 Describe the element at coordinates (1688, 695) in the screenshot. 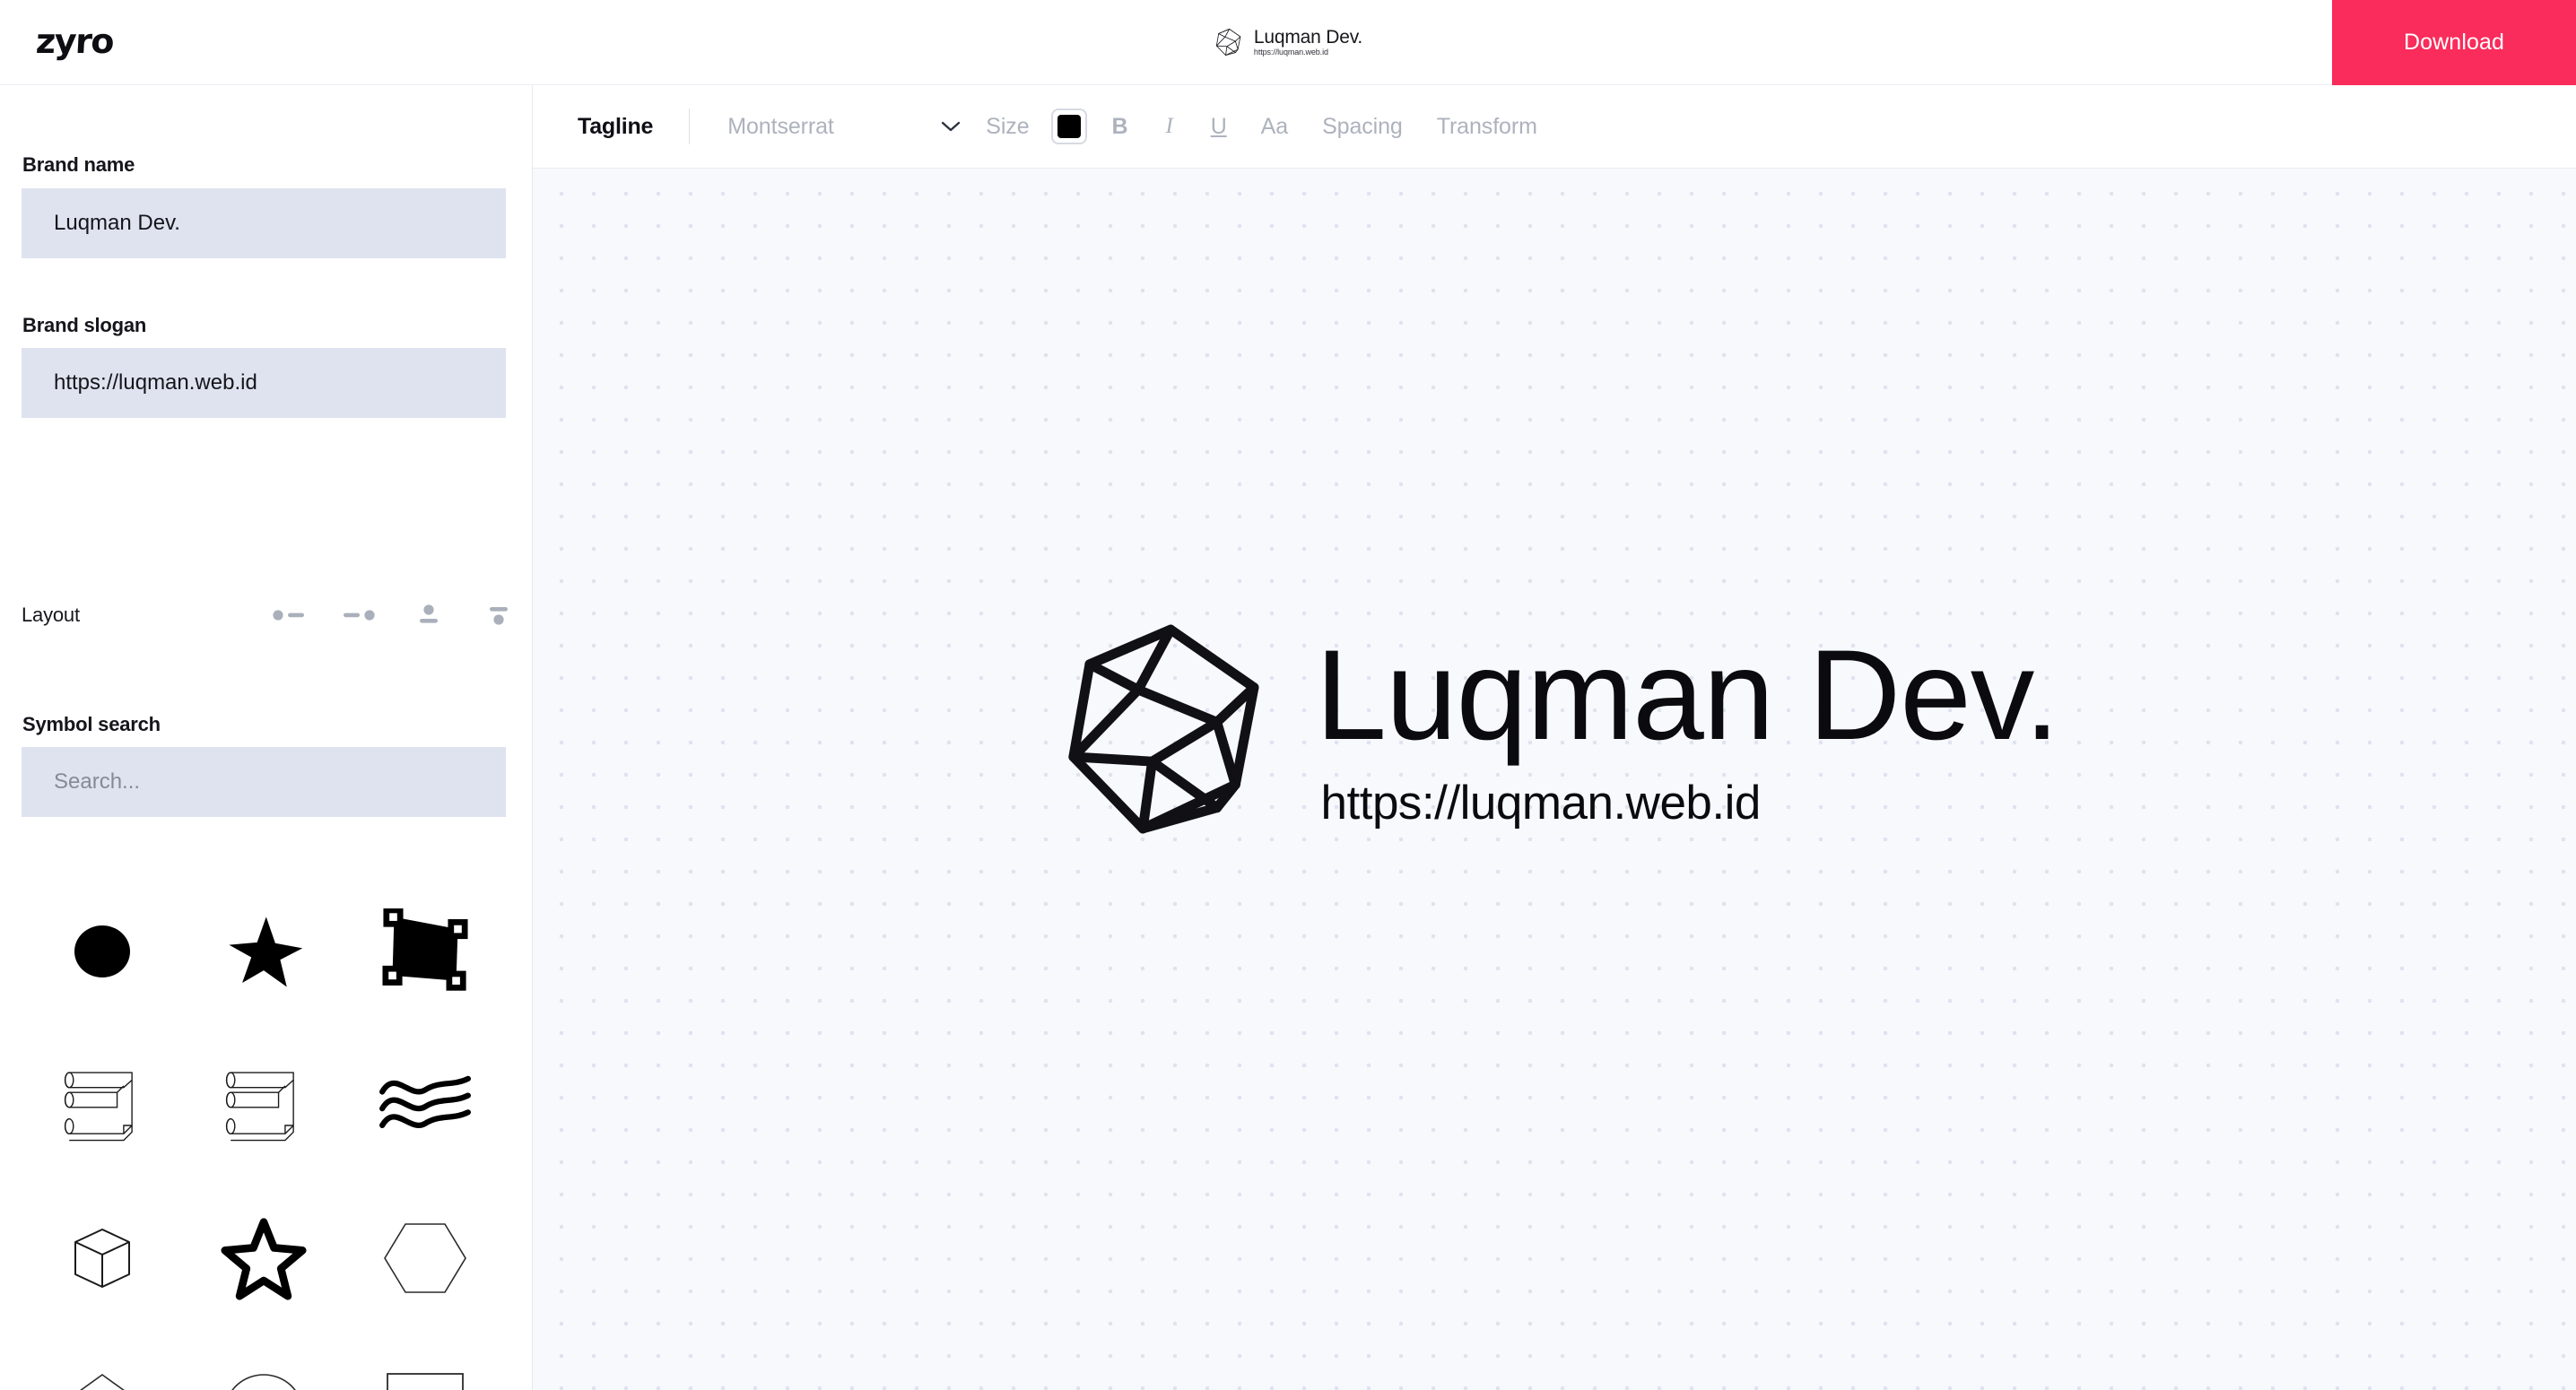

I see `logo-brand-name: Luqman Dev.` at that location.